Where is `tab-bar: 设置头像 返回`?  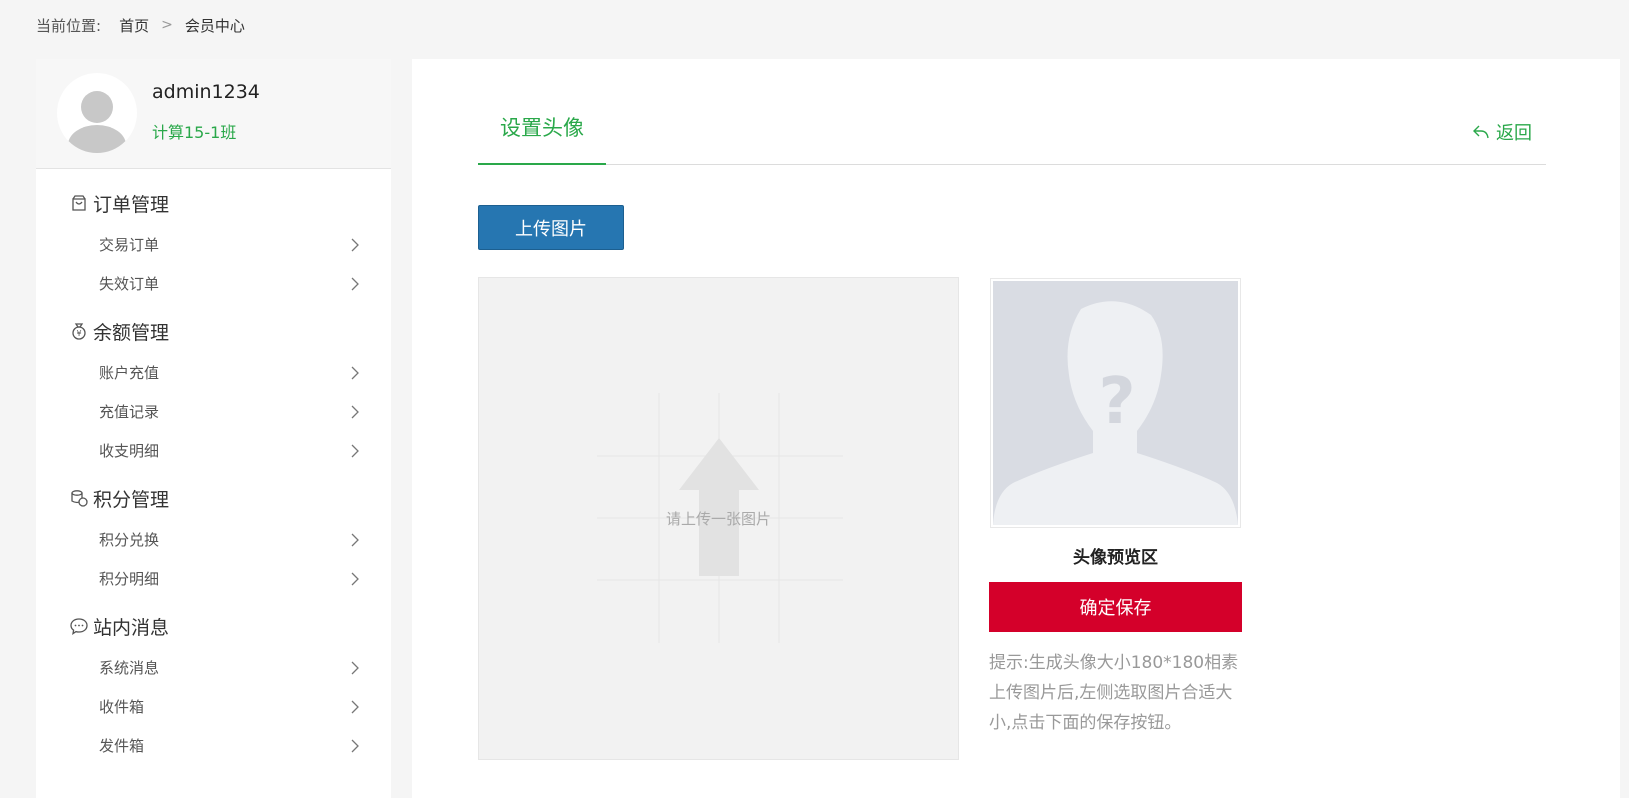 tab-bar: 设置头像 返回 is located at coordinates (1012, 132).